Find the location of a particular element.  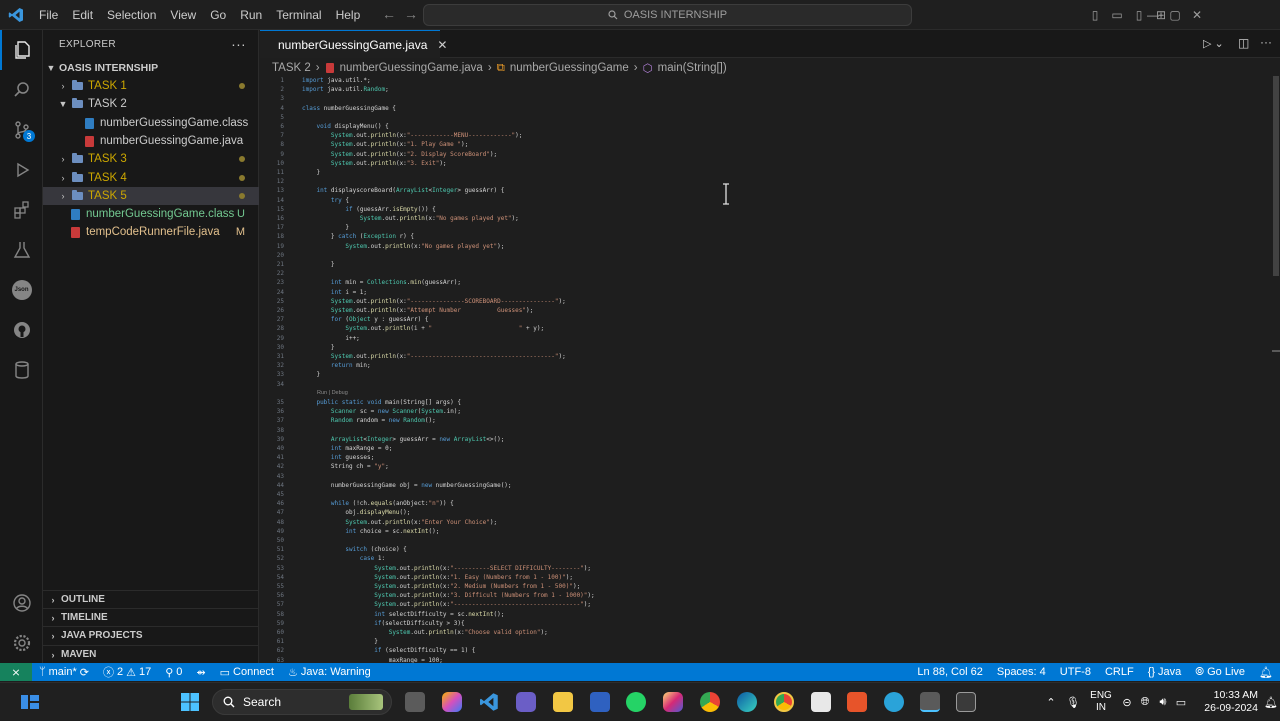

code-line: public static void main(String[] args) { is located at coordinates (389, 402).